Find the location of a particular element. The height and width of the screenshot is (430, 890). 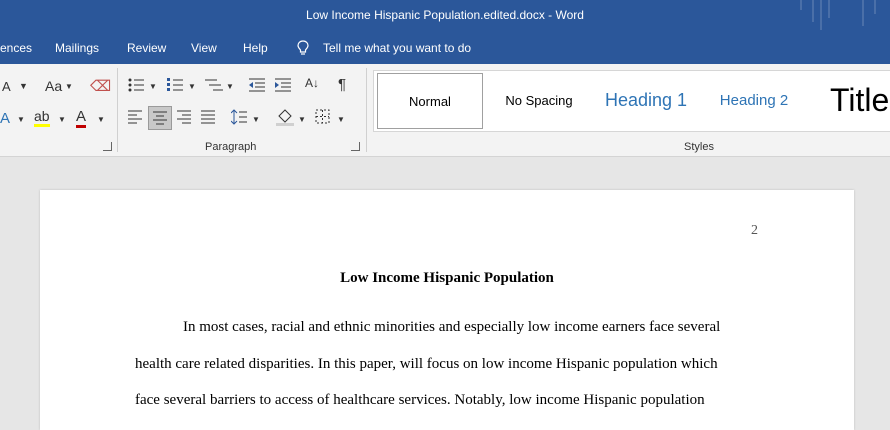

style-title: Title is located at coordinates (852, 100).